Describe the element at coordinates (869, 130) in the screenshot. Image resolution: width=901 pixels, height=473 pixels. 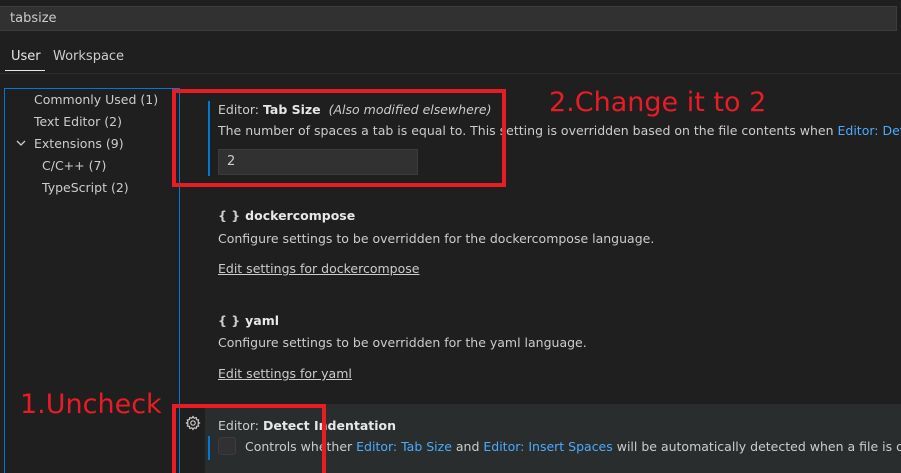
I see `detect-indentation-link: Editor: Detect Indentation` at that location.